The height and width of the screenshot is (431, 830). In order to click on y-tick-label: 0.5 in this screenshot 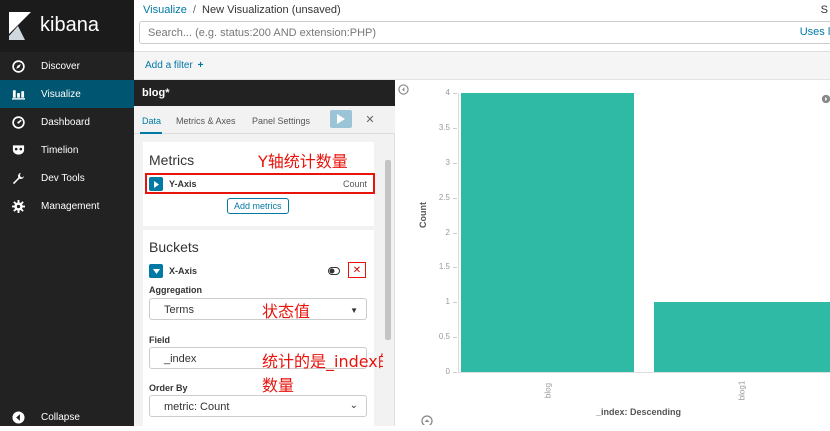, I will do `click(444, 337)`.